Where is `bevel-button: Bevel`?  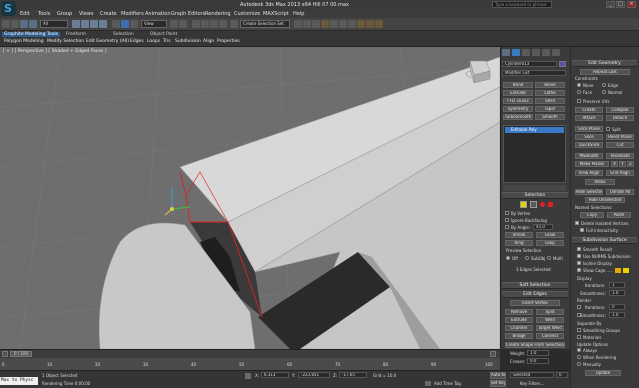
bevel-button: Bevel is located at coordinates (550, 85).